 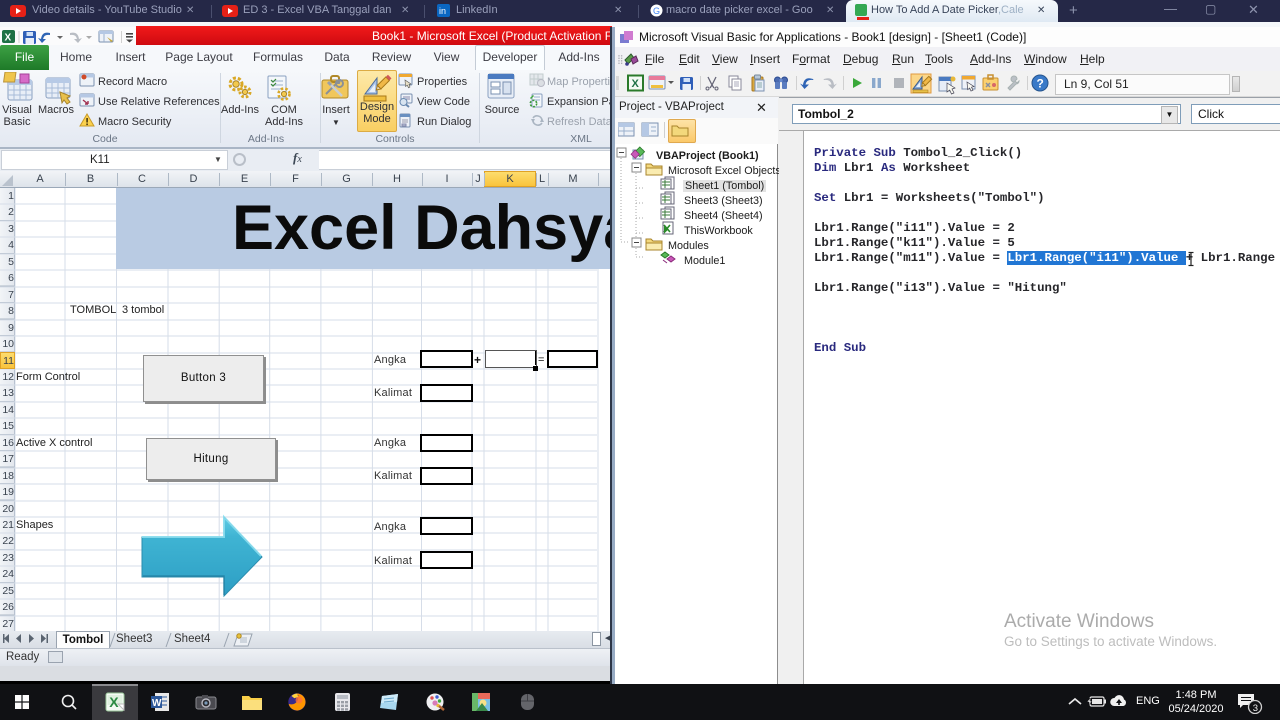 I want to click on svg-text: 3, so click(x=1255, y=708).